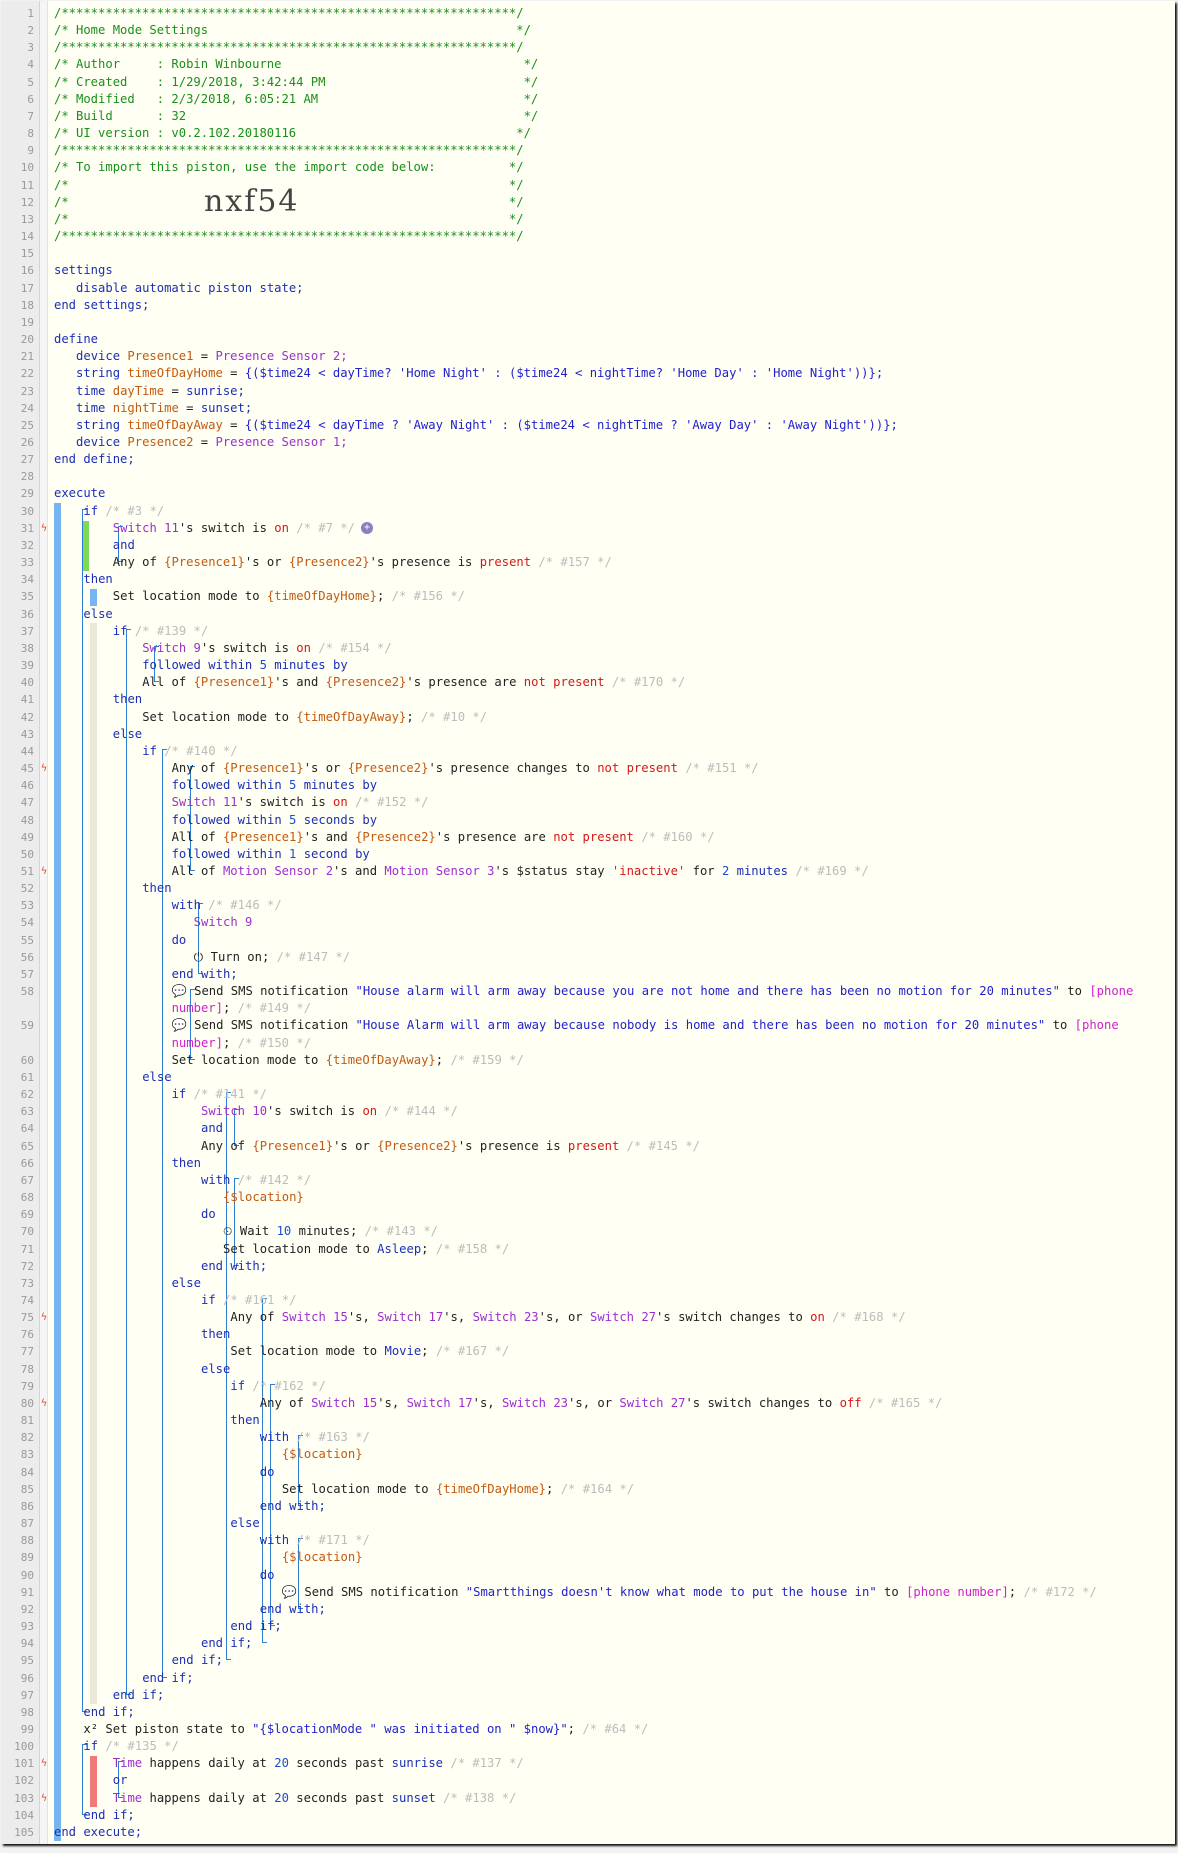 The height and width of the screenshot is (1853, 1178). What do you see at coordinates (277, 1386) in the screenshot?
I see `line-text: if /* #162 */` at bounding box center [277, 1386].